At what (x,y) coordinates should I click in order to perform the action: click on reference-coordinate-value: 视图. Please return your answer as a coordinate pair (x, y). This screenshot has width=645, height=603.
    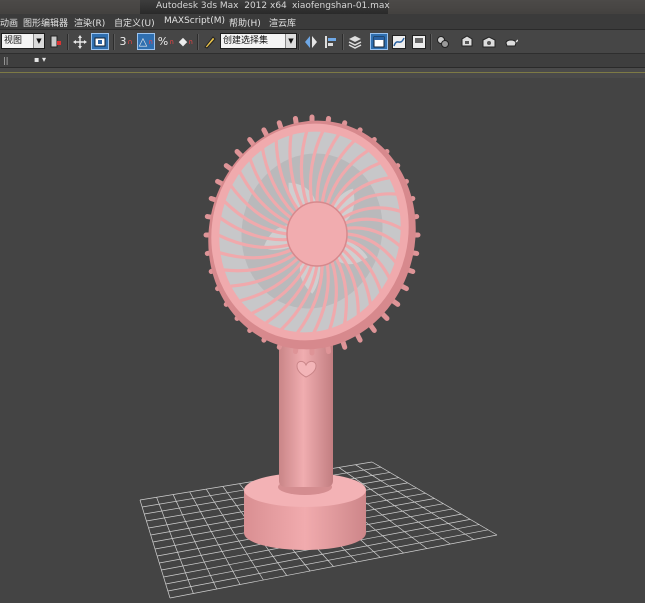
    Looking at the image, I should click on (13, 41).